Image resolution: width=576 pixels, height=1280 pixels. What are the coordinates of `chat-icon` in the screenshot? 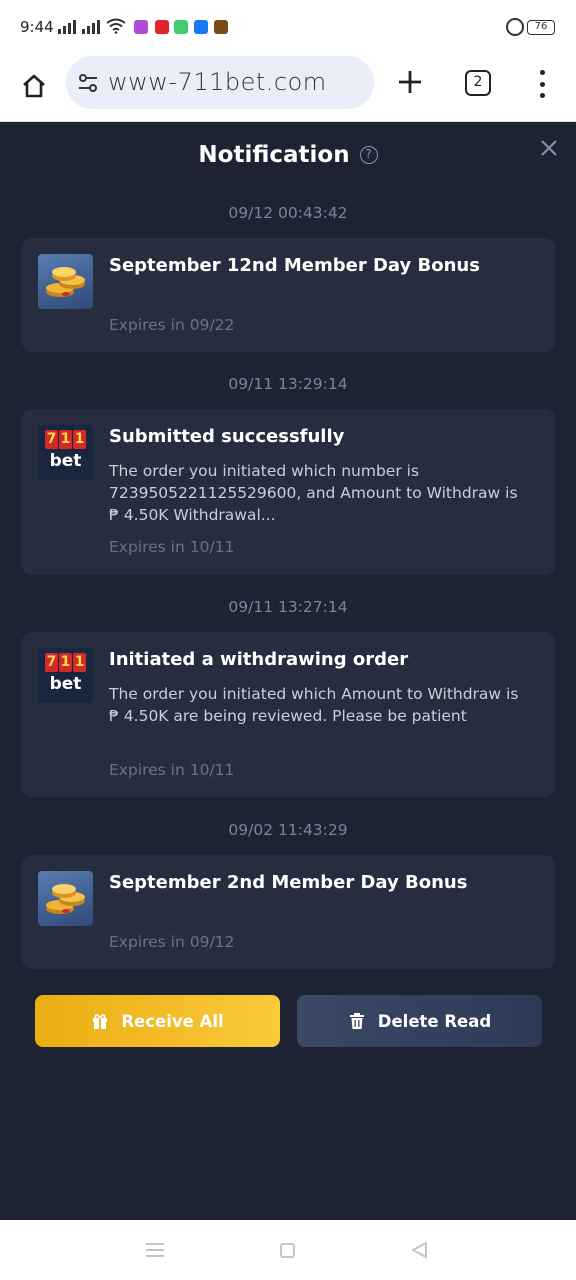 It's located at (181, 27).